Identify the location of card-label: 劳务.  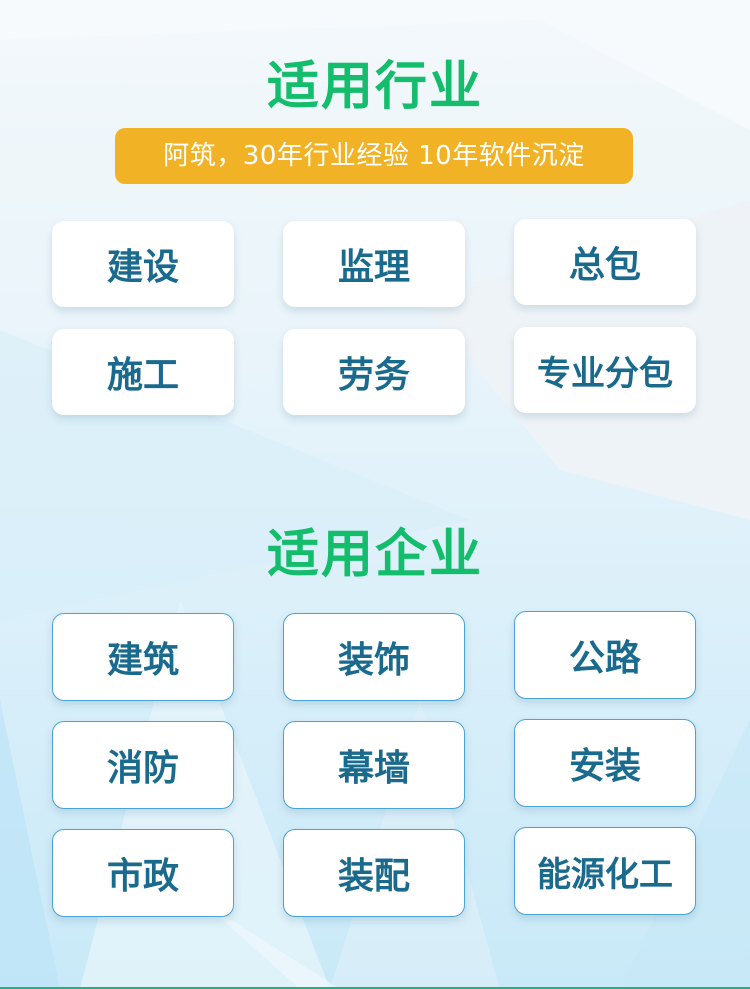
(373, 375).